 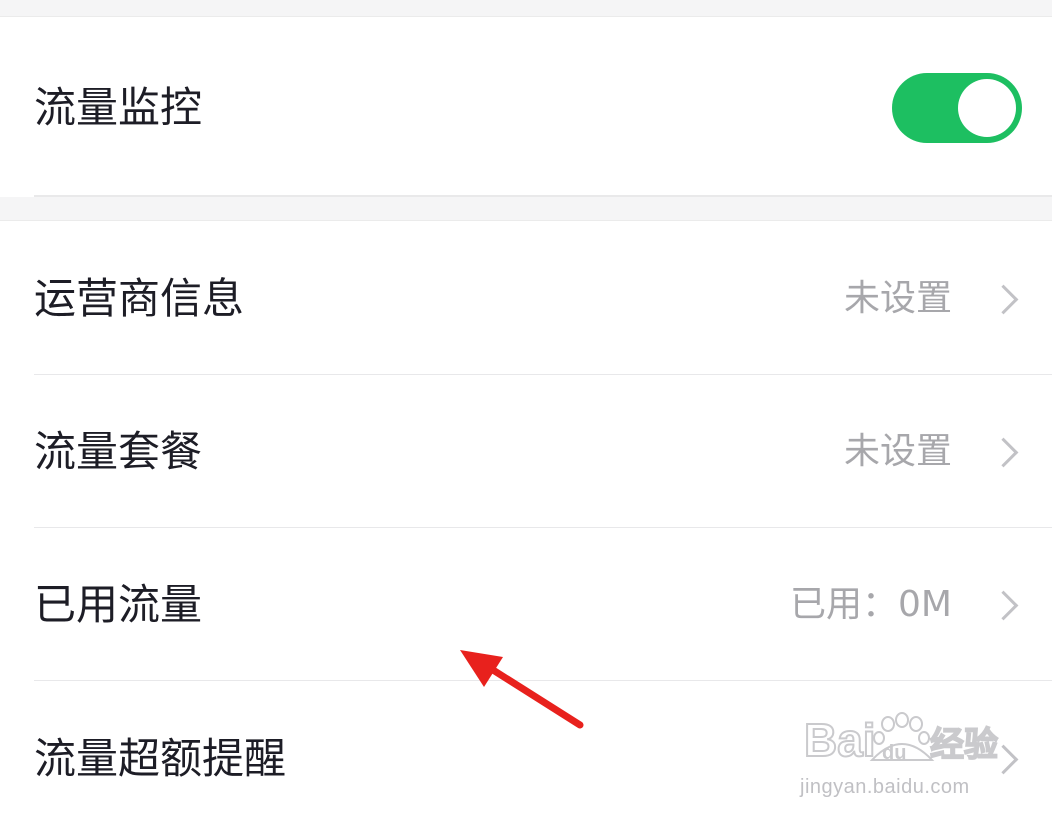 What do you see at coordinates (987, 108) in the screenshot?
I see `toggle-knob` at bounding box center [987, 108].